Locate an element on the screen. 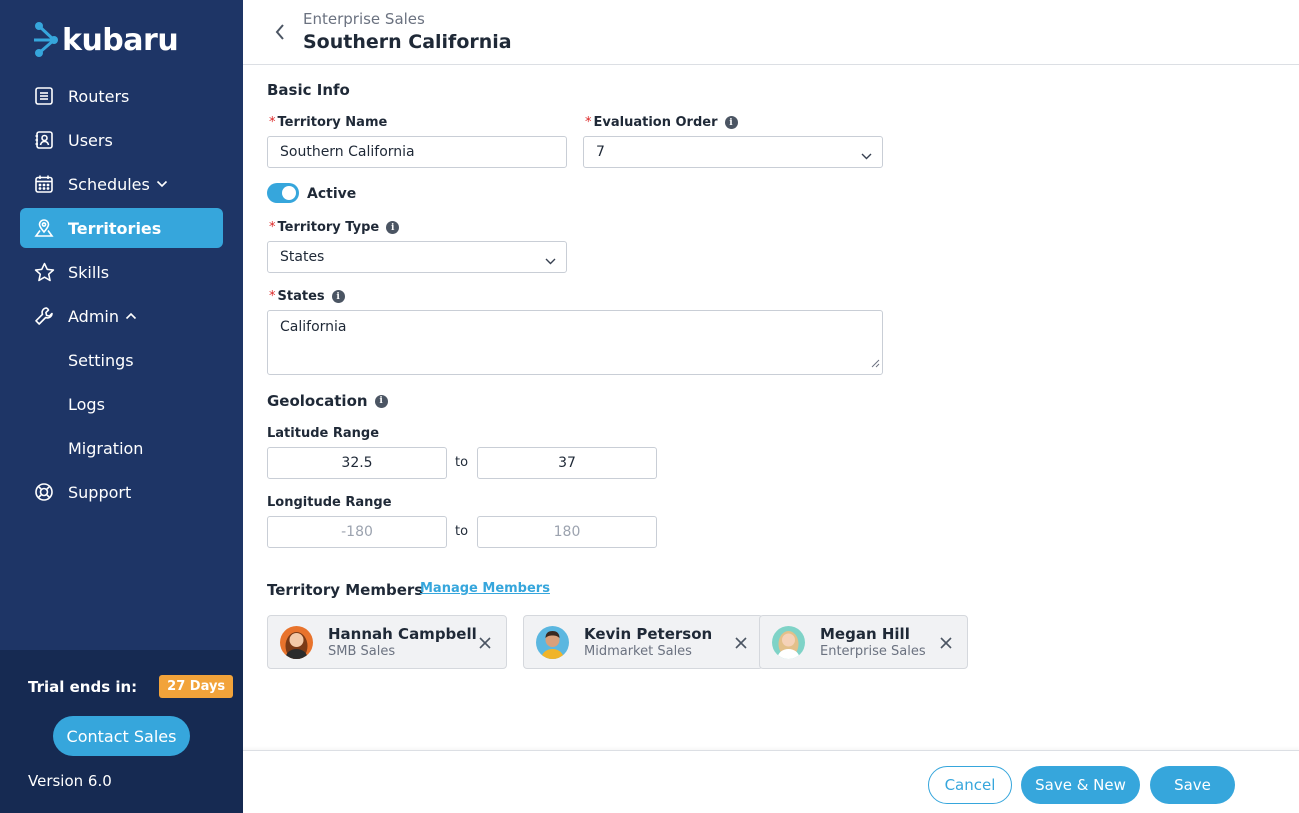 The image size is (1299, 813). member-card: Megan Hill Enterprise Sales is located at coordinates (863, 642).